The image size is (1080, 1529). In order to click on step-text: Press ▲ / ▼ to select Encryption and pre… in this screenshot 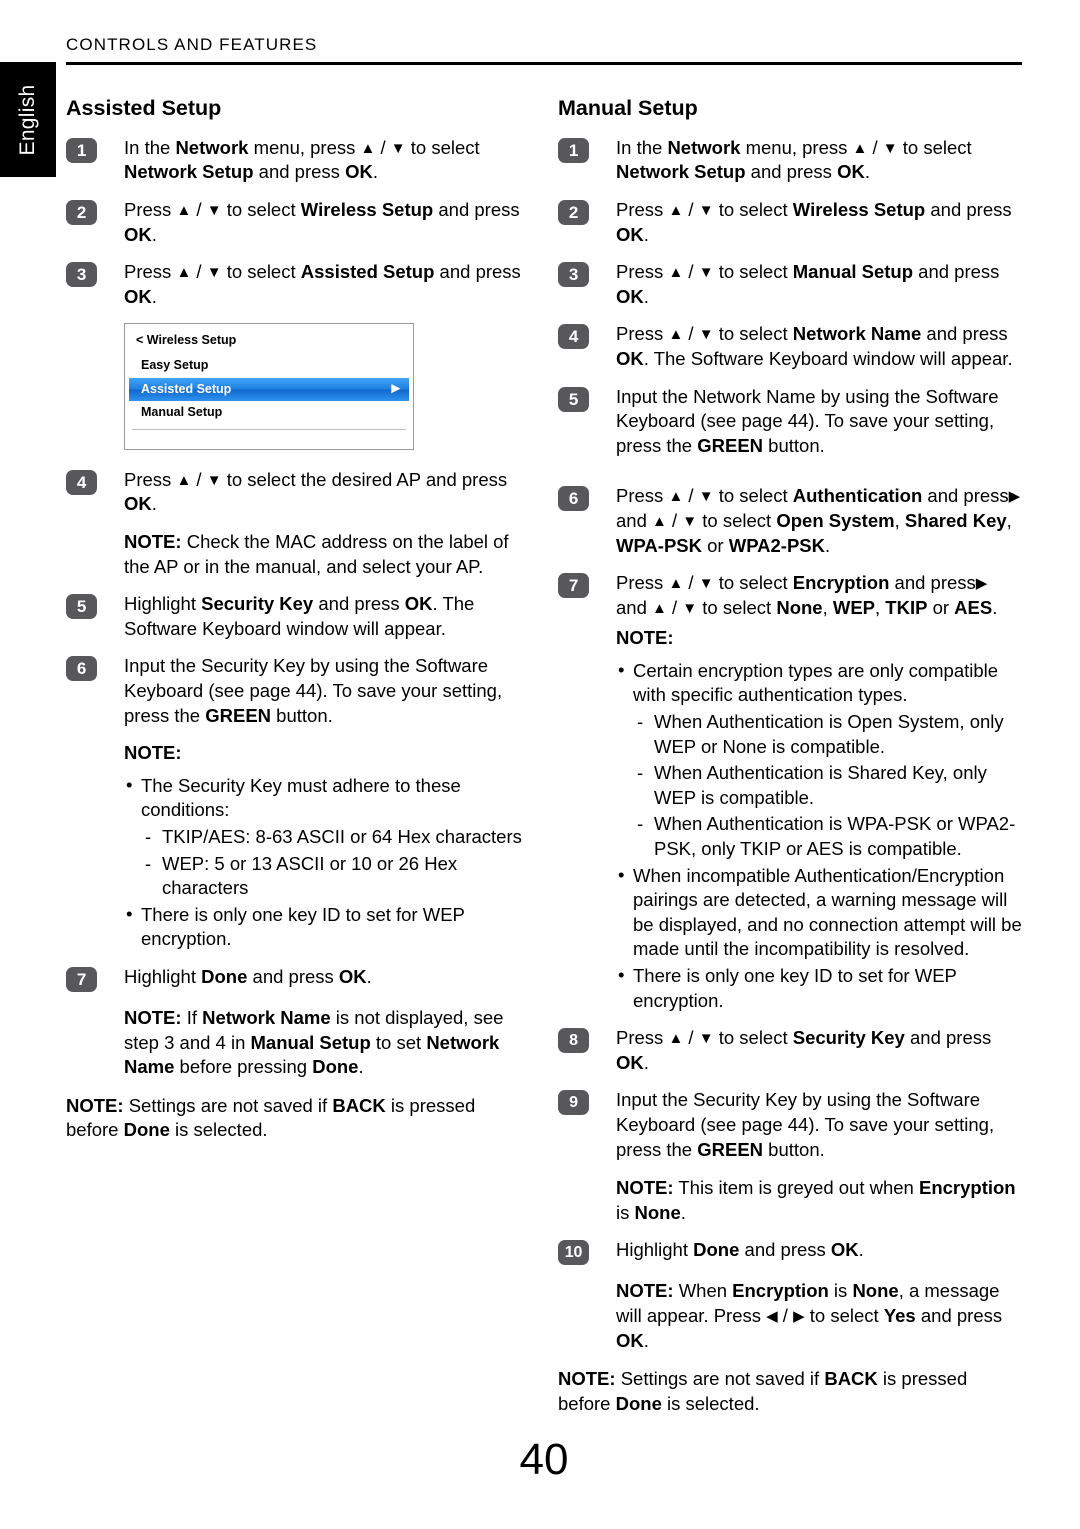, I will do `click(807, 595)`.